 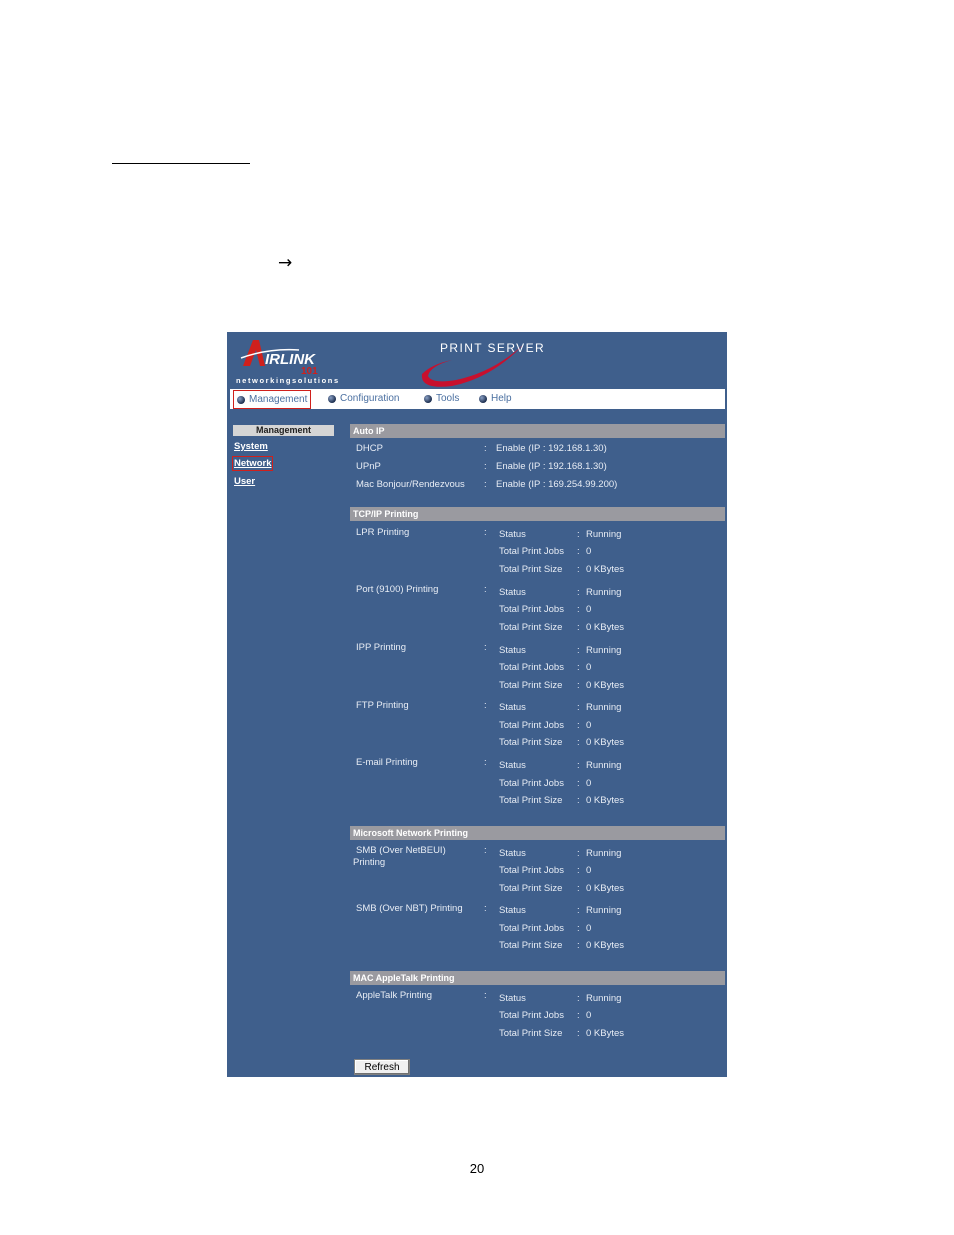 I want to click on autoip-label: DHCP, so click(x=369, y=448).